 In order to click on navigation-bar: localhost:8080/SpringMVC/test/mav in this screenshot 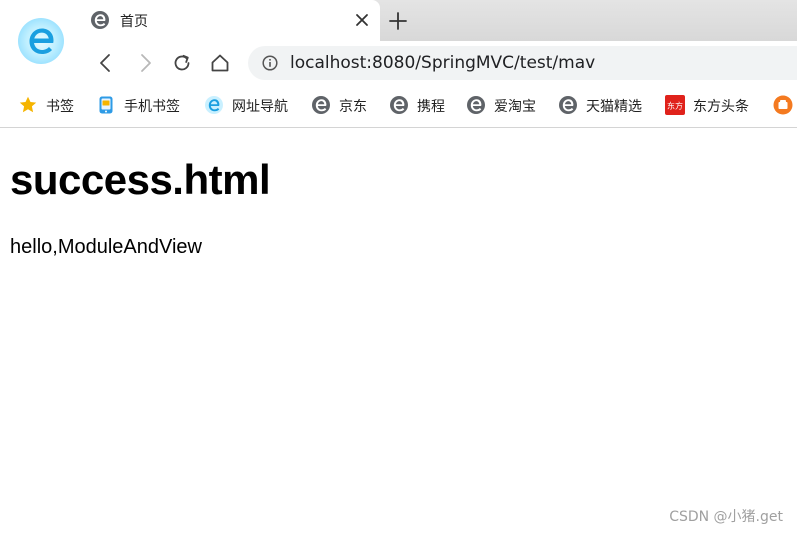, I will do `click(398, 63)`.